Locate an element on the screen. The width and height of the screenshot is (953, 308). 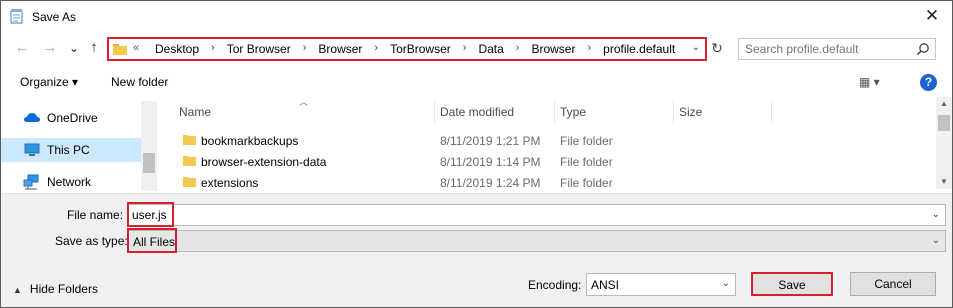
network-icon is located at coordinates (31, 182).